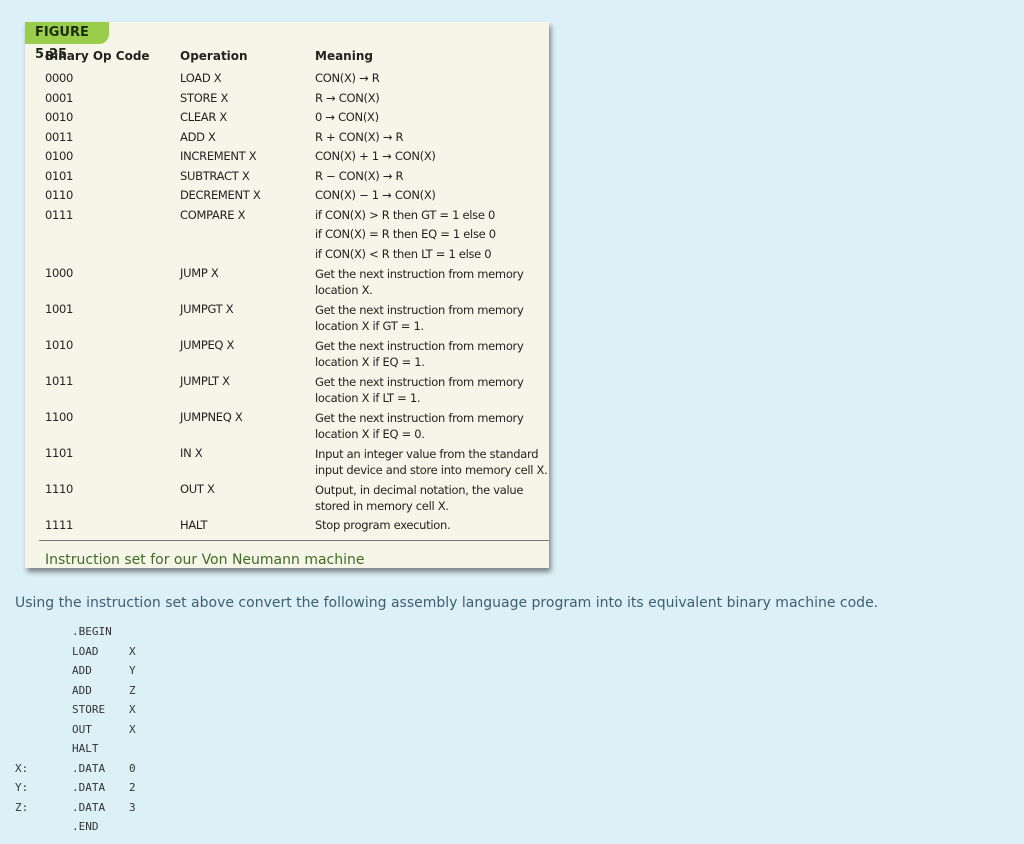 Image resolution: width=1024 pixels, height=844 pixels. I want to click on meaning-line: CON(X) + 1 → CON(X), so click(375, 156).